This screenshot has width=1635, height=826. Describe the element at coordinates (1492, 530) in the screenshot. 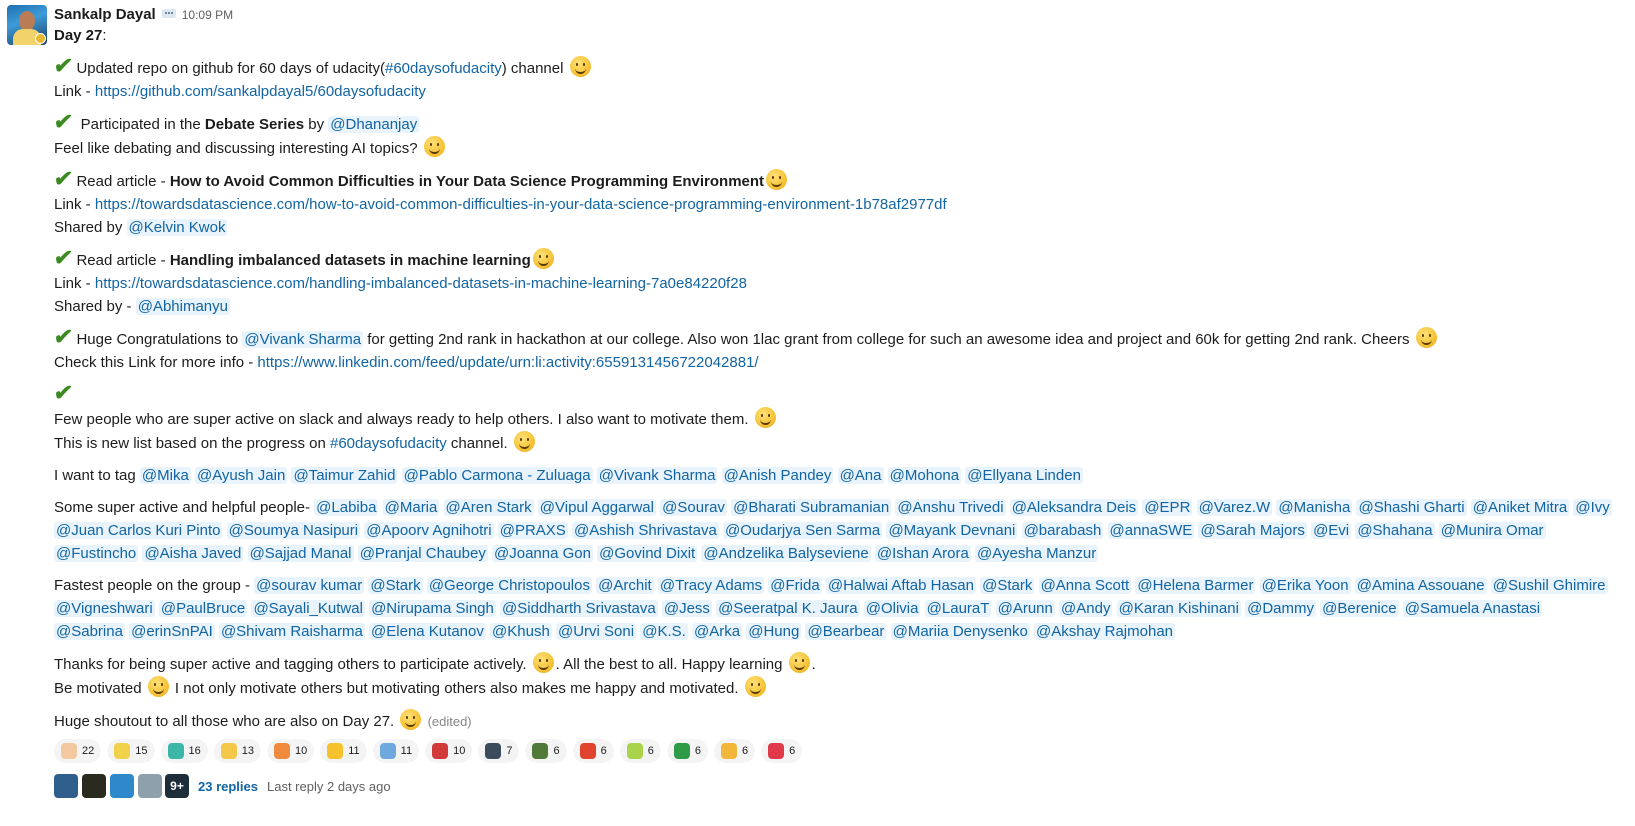

I see `mention: @Munira Omar` at that location.